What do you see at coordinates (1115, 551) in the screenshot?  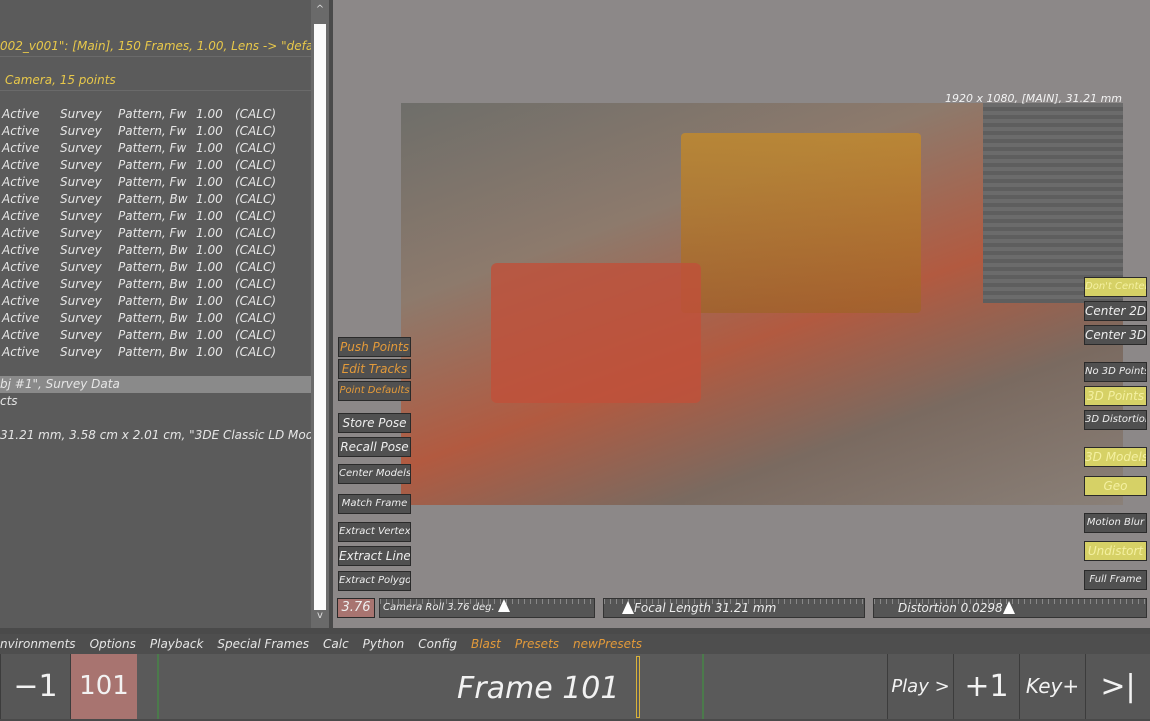 I see `viewport-toggle-button: Undistort` at bounding box center [1115, 551].